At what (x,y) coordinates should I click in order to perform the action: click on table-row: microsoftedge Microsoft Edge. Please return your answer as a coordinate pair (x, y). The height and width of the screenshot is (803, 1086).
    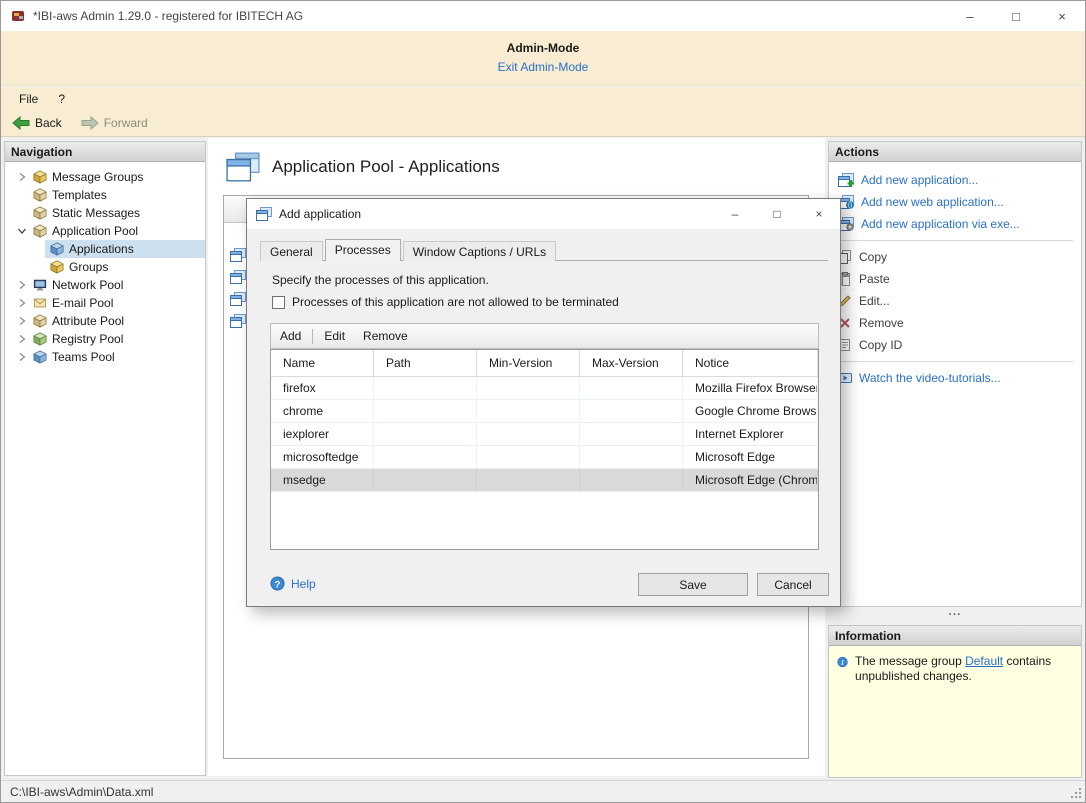
    Looking at the image, I should click on (544, 457).